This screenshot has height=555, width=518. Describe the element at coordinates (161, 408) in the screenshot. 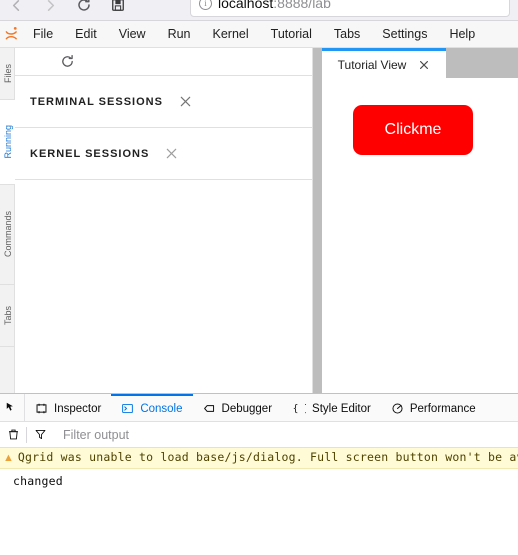

I see `devtools-tab-label: Console` at that location.